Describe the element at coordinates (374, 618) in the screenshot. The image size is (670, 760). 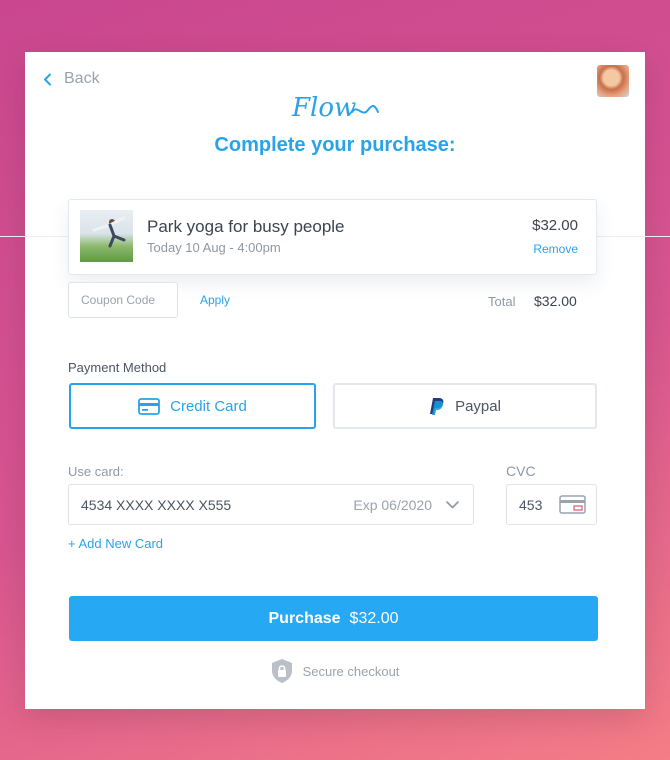
I see `purchase-amount: $32.00` at that location.